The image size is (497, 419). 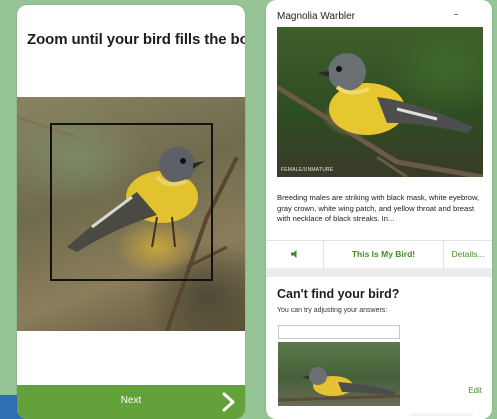 I want to click on answer-field, so click(x=339, y=332).